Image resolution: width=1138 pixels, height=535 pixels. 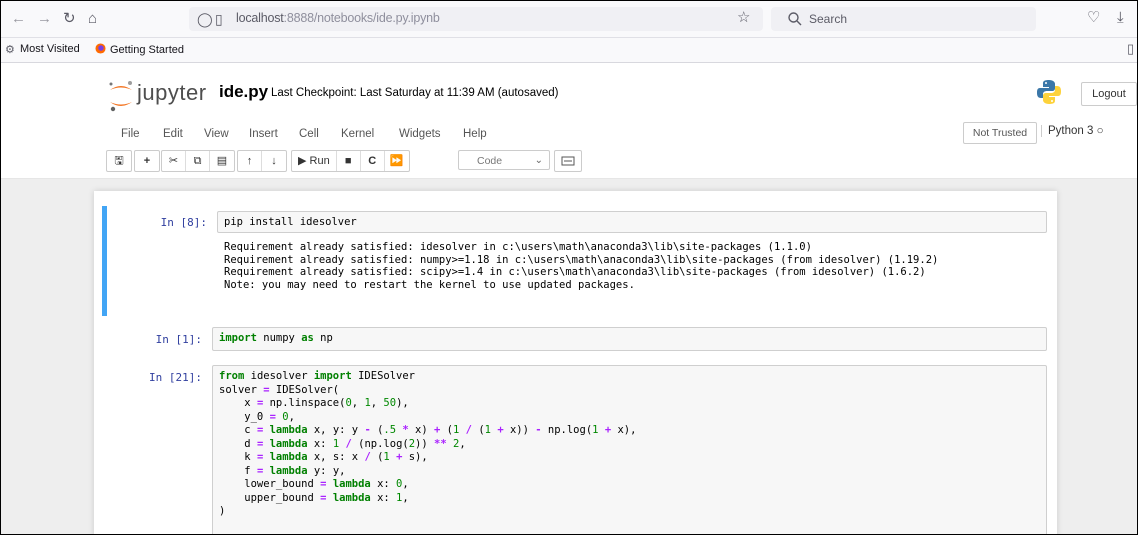 What do you see at coordinates (92, 19) in the screenshot?
I see `home-icon: ⌂` at bounding box center [92, 19].